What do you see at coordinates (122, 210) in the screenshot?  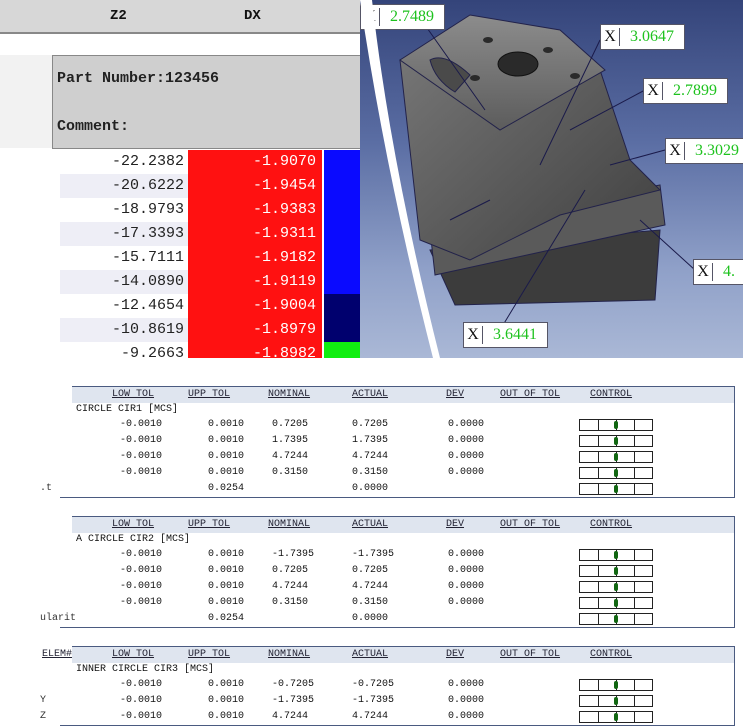 I see `cell-z2: -18.9793` at bounding box center [122, 210].